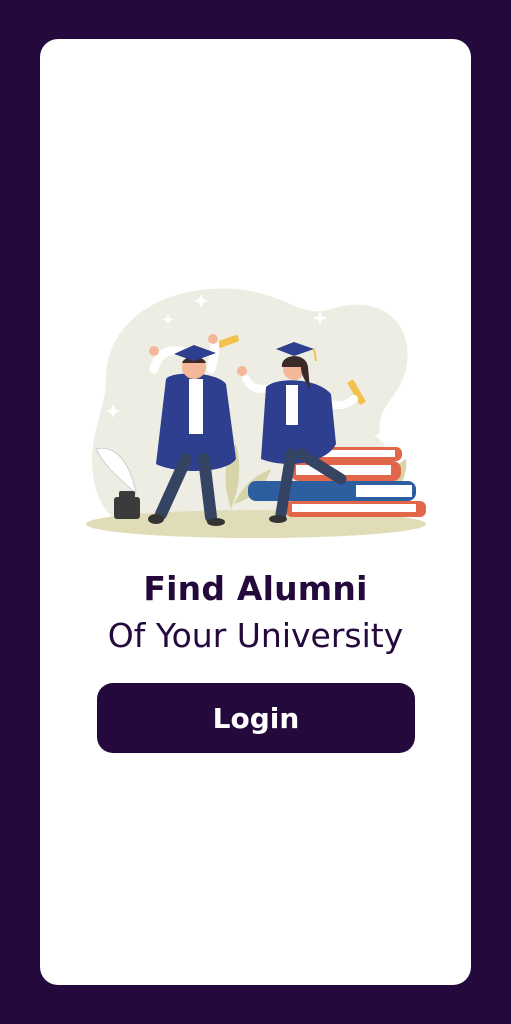 The image size is (511, 1024). Describe the element at coordinates (256, 718) in the screenshot. I see `login-button: Login` at that location.